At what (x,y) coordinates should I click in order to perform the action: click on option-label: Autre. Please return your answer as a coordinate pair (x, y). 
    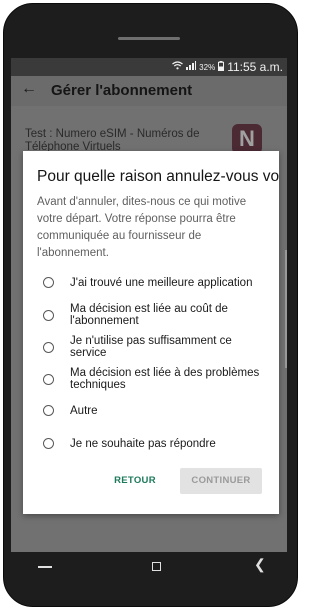
    Looking at the image, I should click on (84, 411).